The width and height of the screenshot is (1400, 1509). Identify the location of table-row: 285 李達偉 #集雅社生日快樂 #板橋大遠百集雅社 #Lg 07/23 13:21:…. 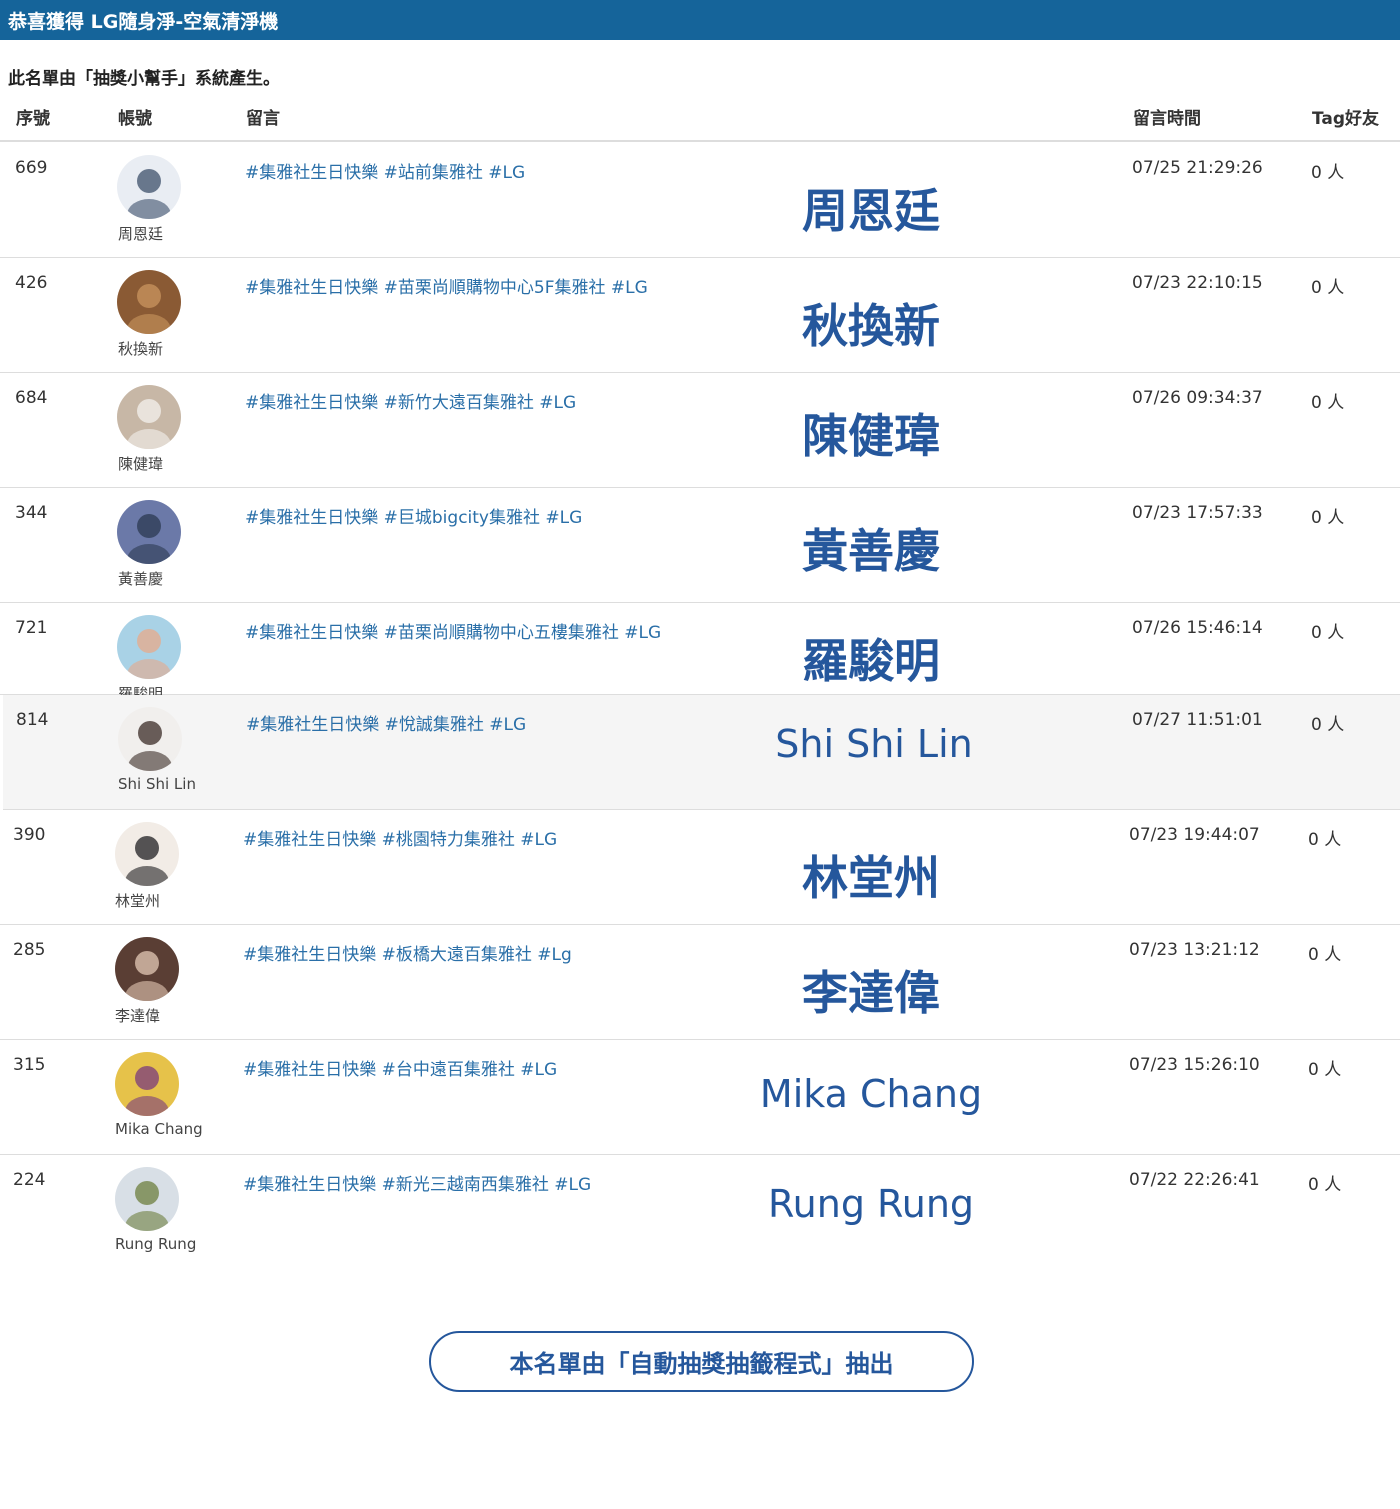
(700, 982).